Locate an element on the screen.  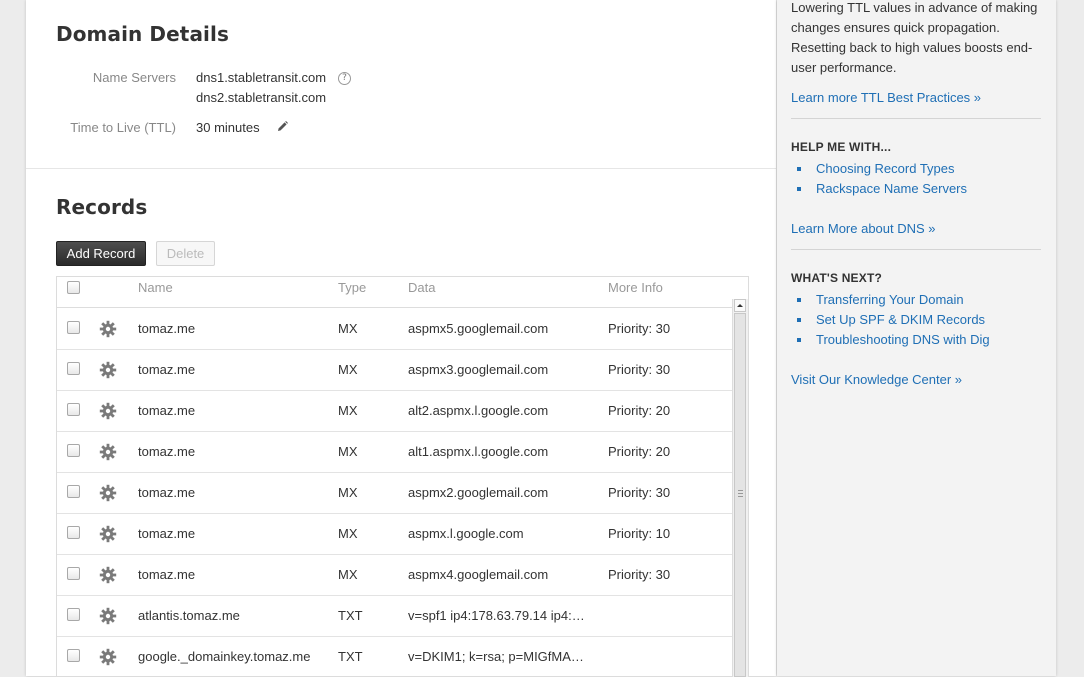
record-data: aspmx5.googlemail.com is located at coordinates (478, 328).